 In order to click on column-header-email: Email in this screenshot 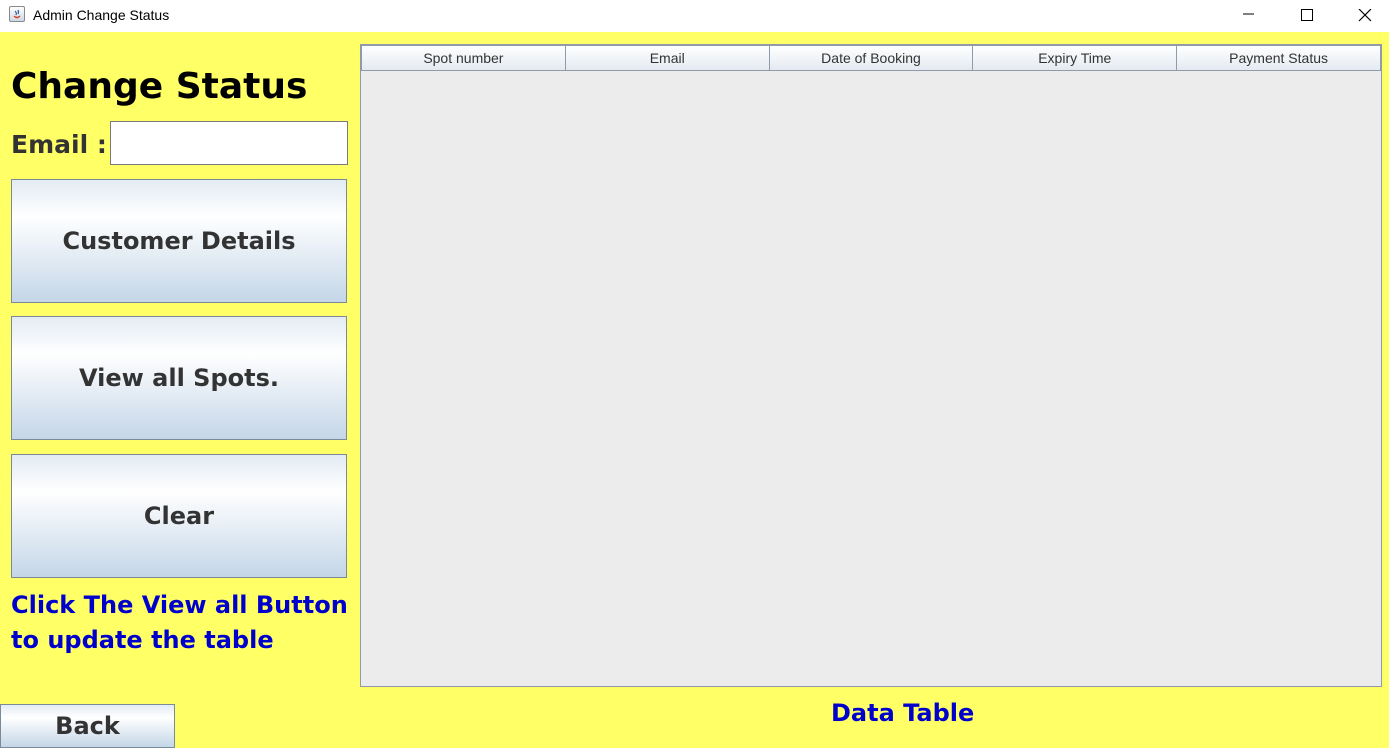, I will do `click(667, 58)`.